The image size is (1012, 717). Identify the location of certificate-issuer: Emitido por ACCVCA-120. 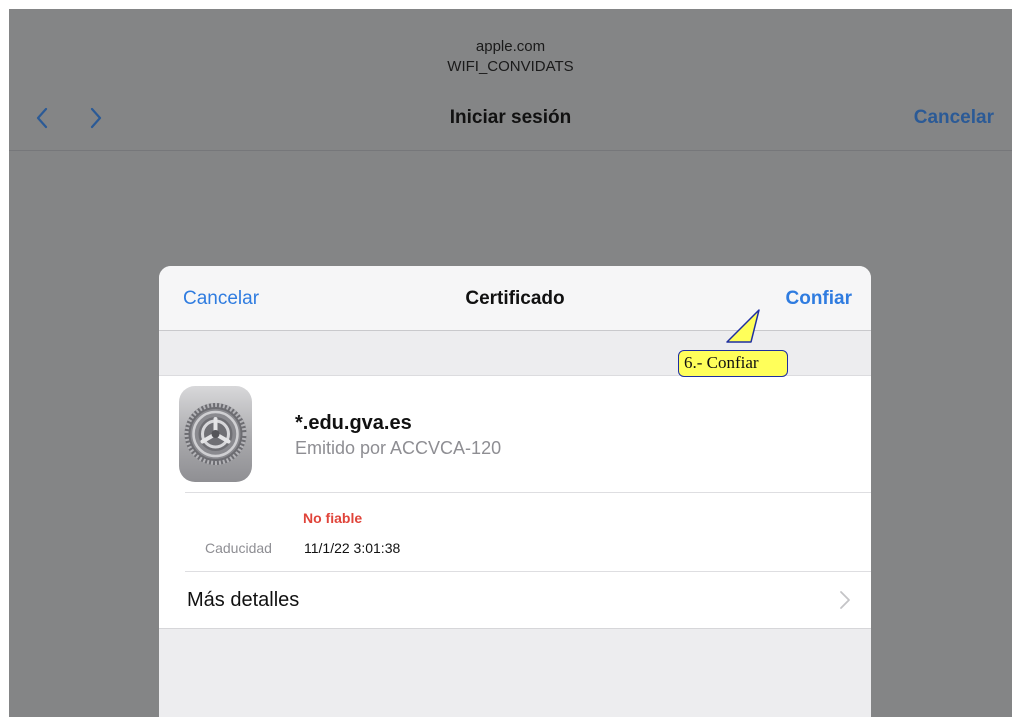
(398, 448).